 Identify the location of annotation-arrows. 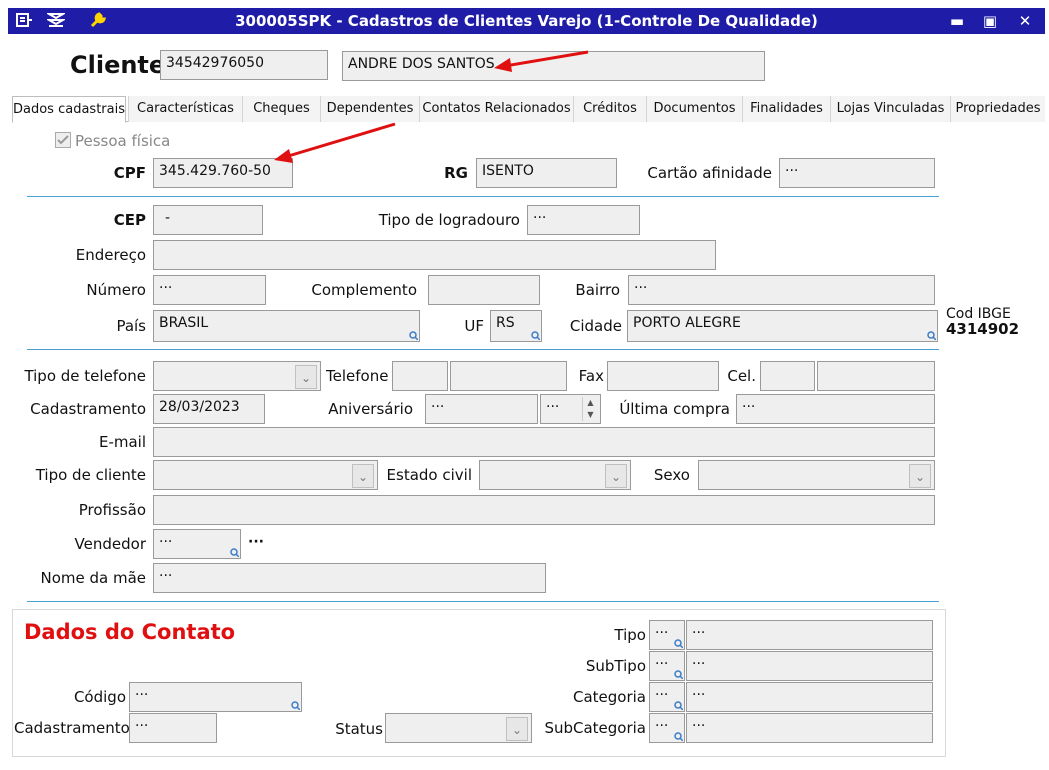
(431, 106).